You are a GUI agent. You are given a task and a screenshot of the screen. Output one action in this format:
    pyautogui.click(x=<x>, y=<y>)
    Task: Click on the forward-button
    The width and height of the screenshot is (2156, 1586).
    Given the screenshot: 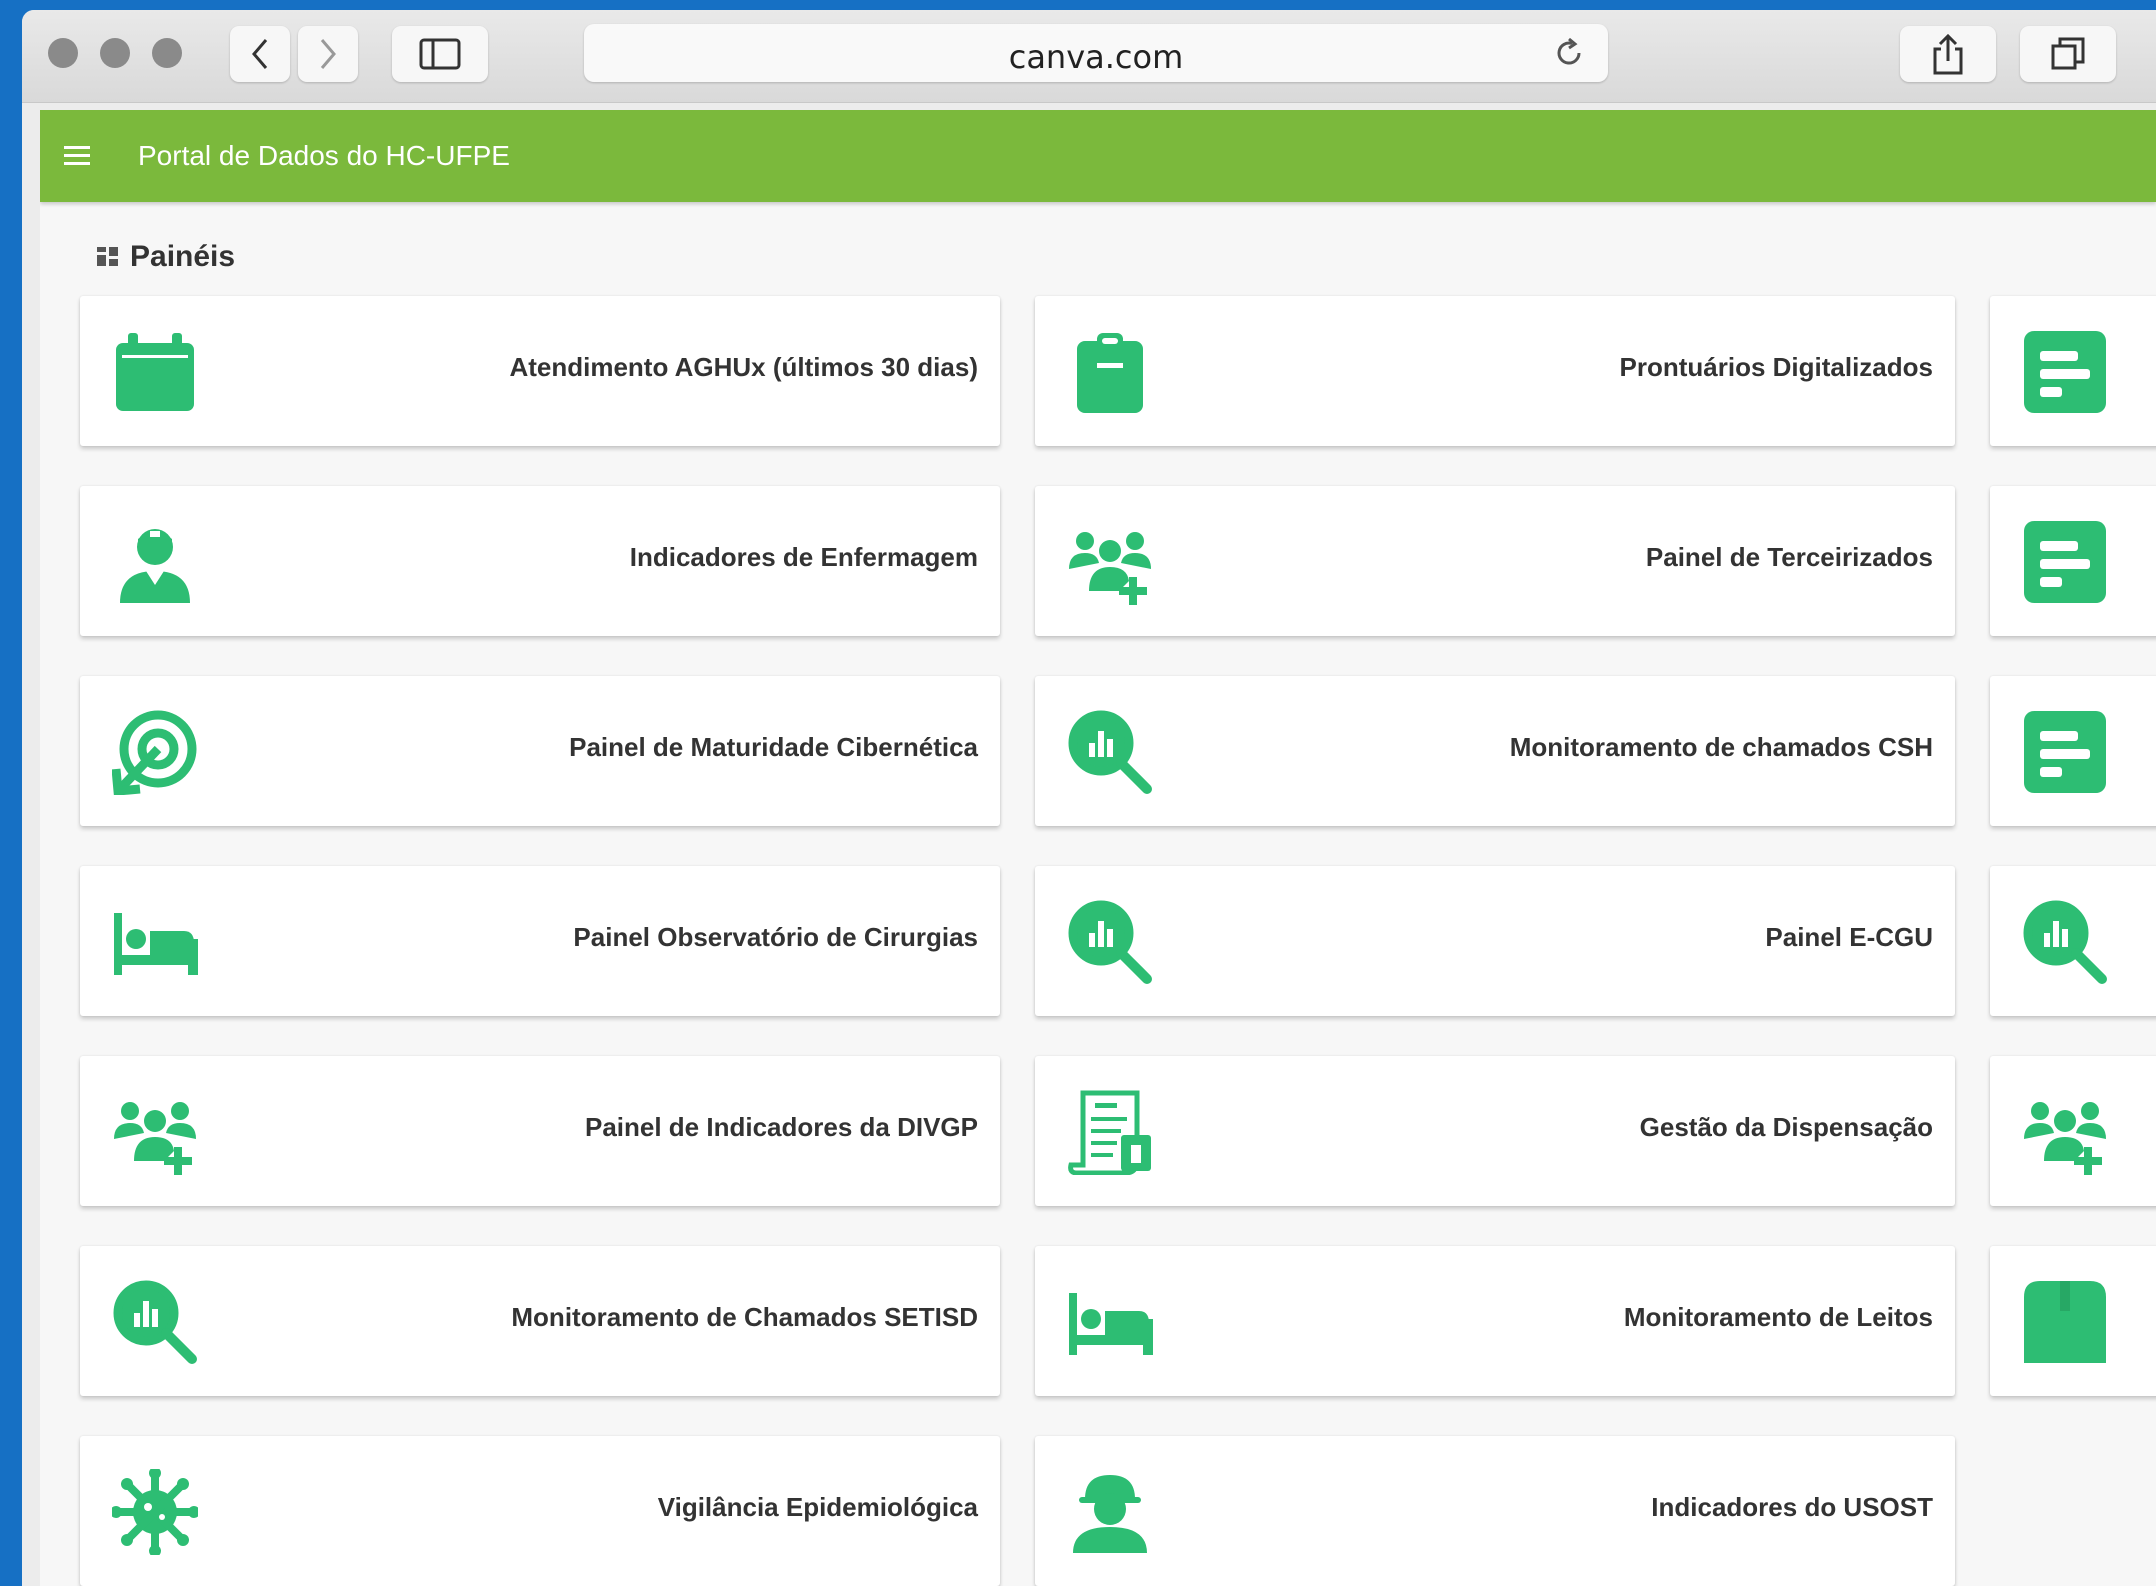 What is the action you would take?
    pyautogui.click(x=328, y=54)
    